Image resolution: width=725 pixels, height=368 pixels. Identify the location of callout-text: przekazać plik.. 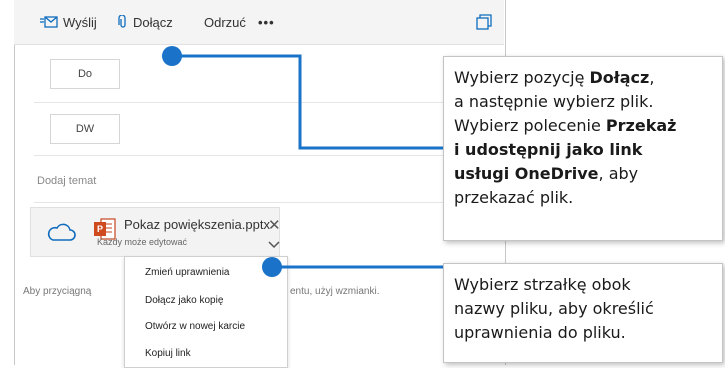
(514, 197).